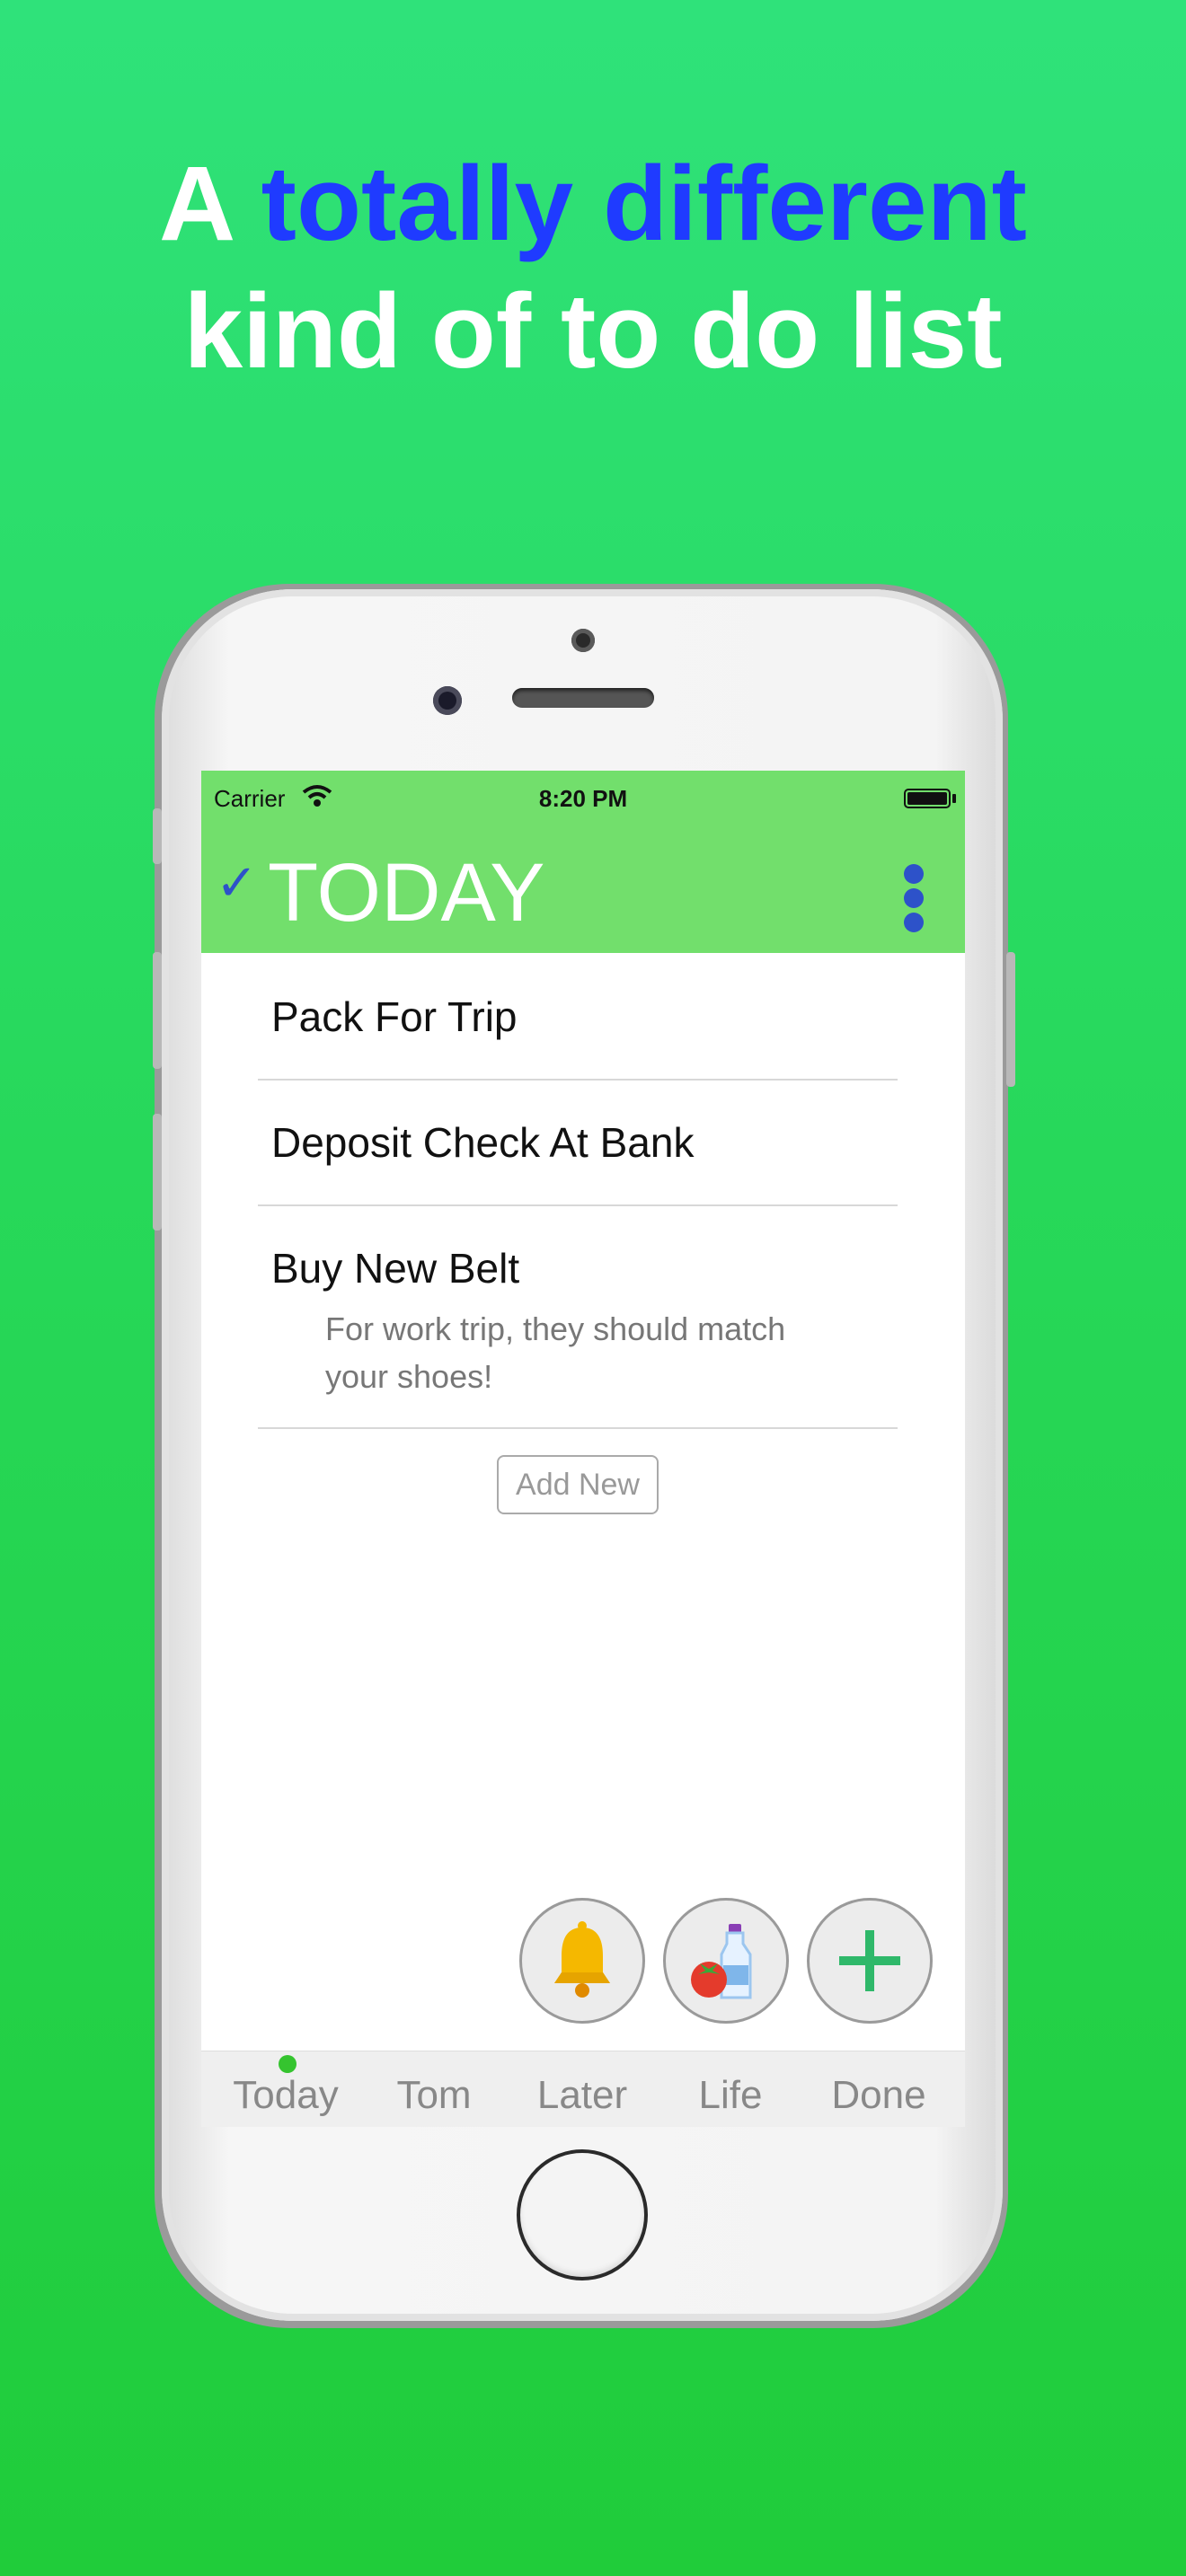 The height and width of the screenshot is (2576, 1186). Describe the element at coordinates (954, 798) in the screenshot. I see `battery-cap` at that location.